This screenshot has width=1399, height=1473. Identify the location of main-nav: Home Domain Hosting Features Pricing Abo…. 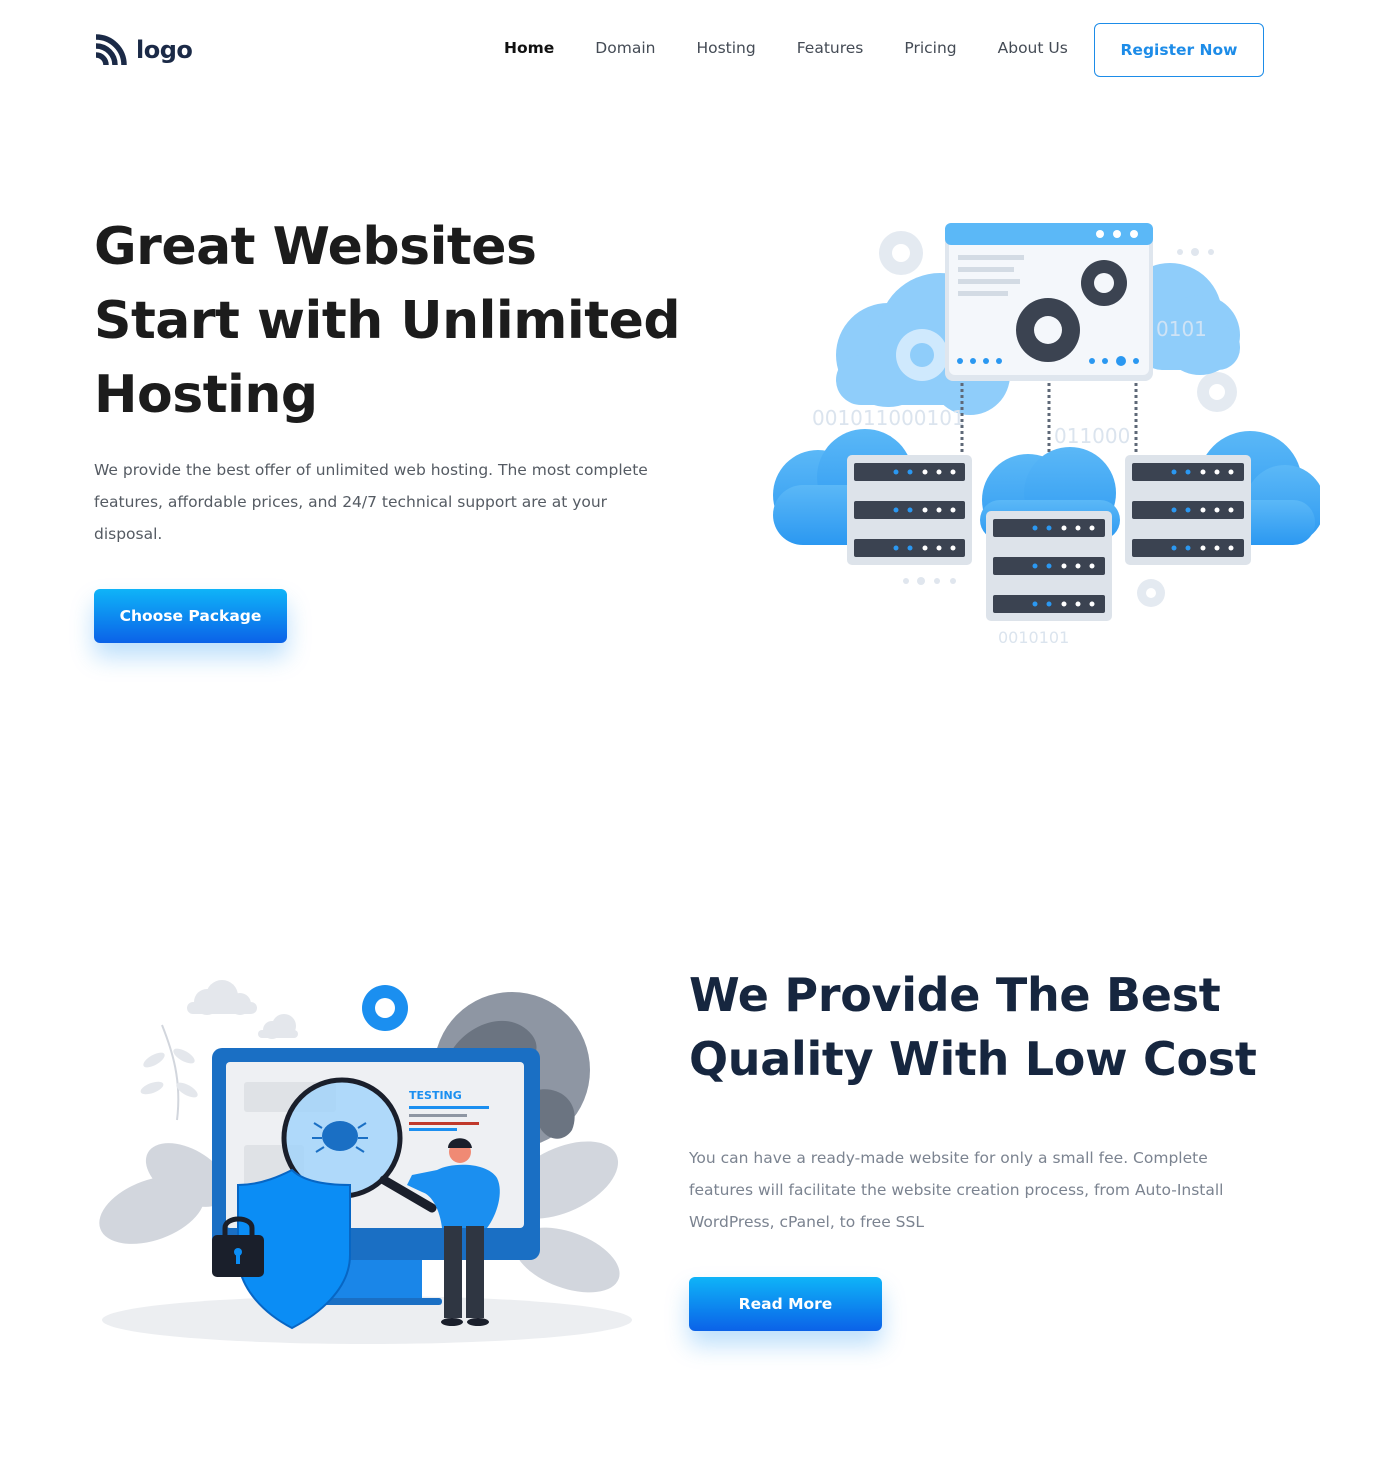
(806, 48).